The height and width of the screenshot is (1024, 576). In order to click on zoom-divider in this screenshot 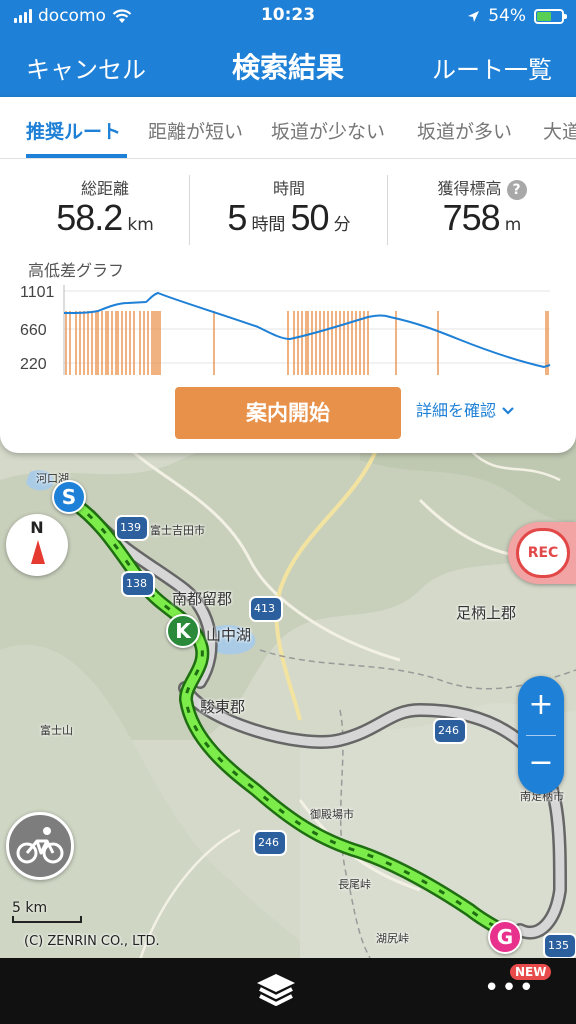, I will do `click(541, 735)`.